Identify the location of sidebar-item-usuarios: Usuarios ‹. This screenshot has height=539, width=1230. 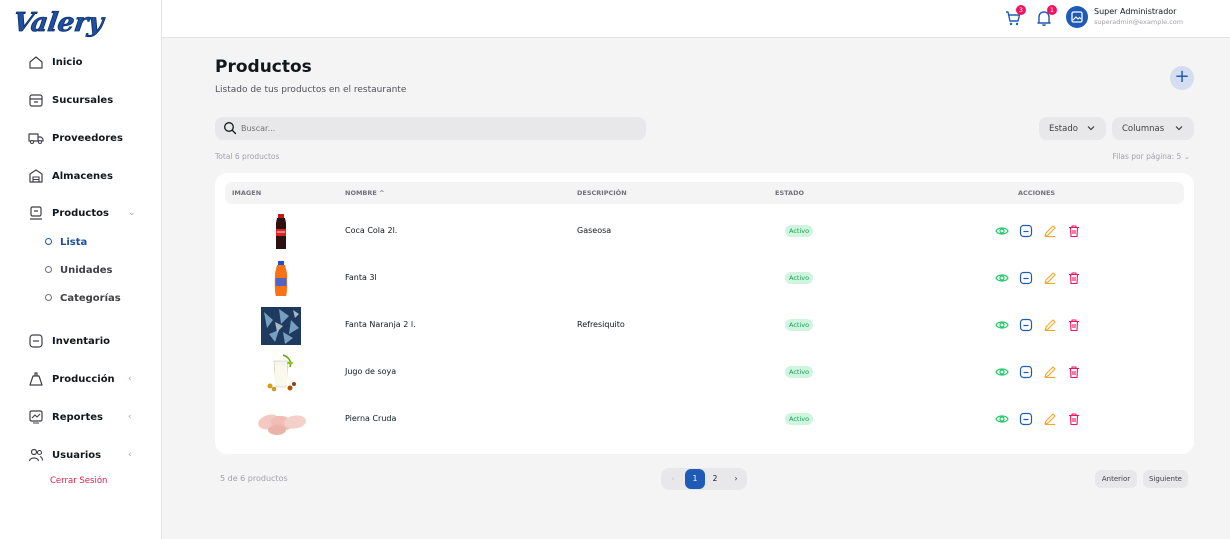
(80, 455).